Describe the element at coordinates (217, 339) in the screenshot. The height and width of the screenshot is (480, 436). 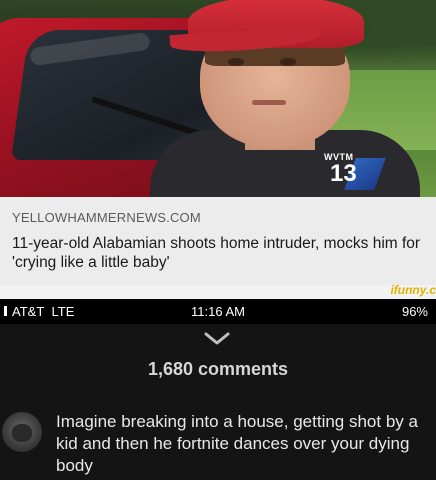
I see `chevron-down-icon` at that location.